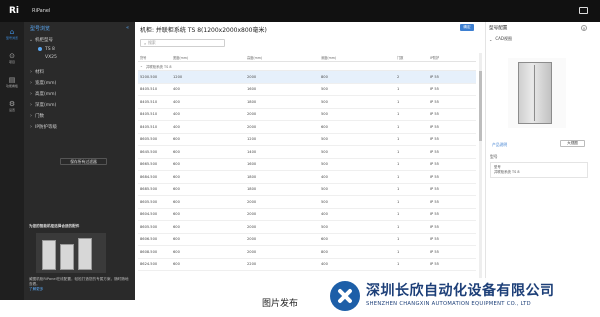 The width and height of the screenshot is (600, 317). Describe the element at coordinates (307, 165) in the screenshot. I see `table-row: 8665.500 600 1600 500 1 IP 55` at that location.